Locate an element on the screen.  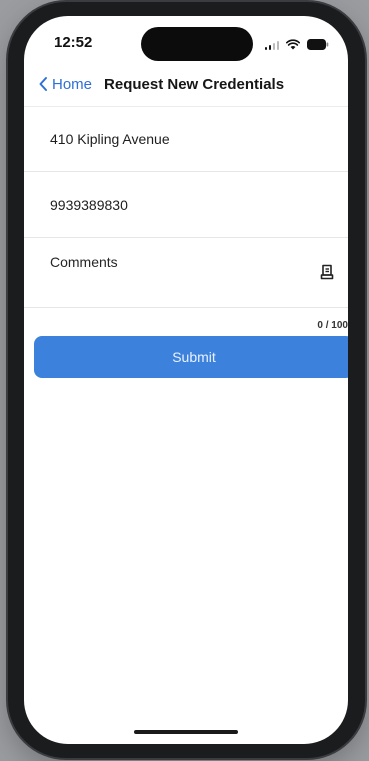
home-indicator is located at coordinates (186, 732).